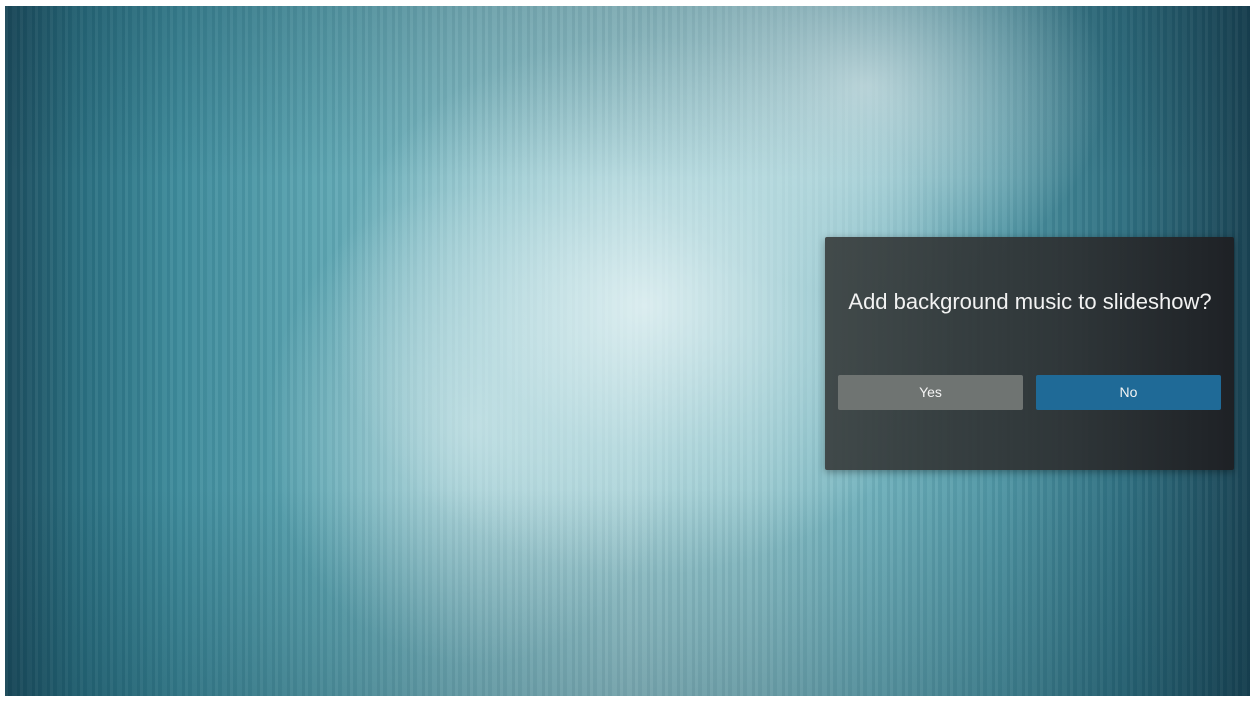  What do you see at coordinates (1128, 392) in the screenshot?
I see `no-button: No` at bounding box center [1128, 392].